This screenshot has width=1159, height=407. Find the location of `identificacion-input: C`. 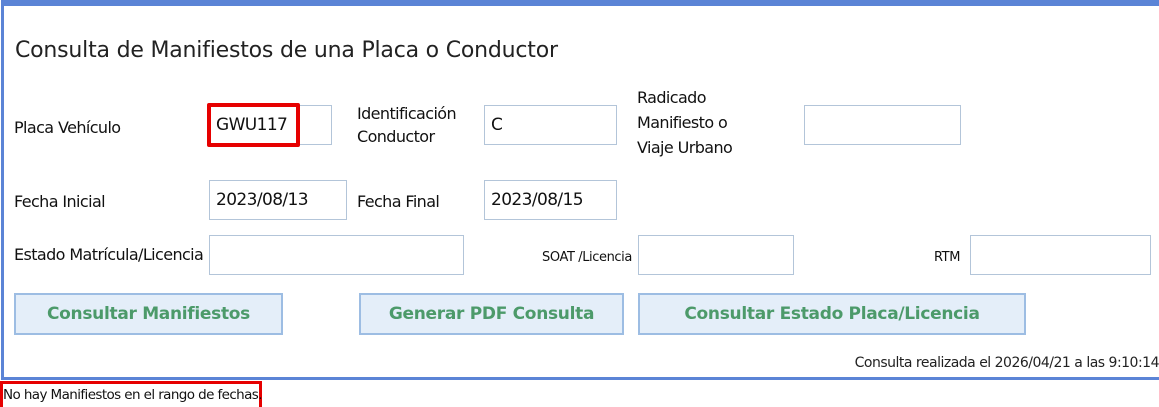

identificacion-input: C is located at coordinates (550, 125).